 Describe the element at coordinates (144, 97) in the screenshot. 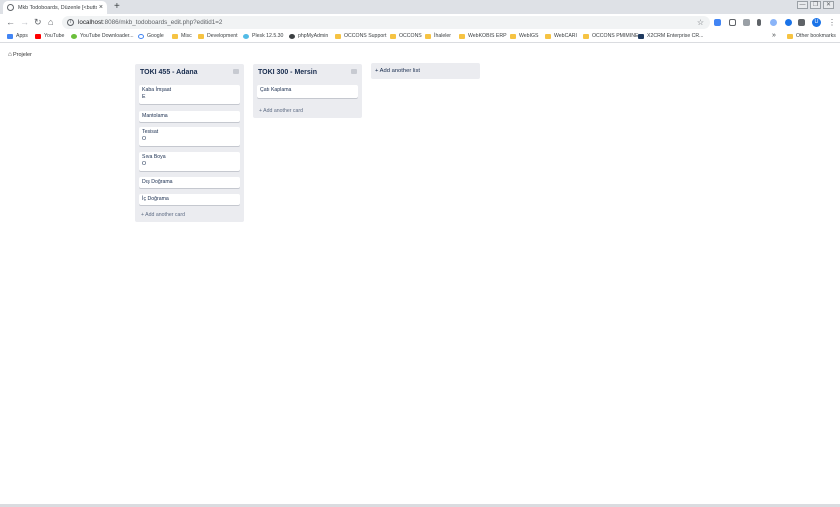

I see `card-subtitle: E` at that location.